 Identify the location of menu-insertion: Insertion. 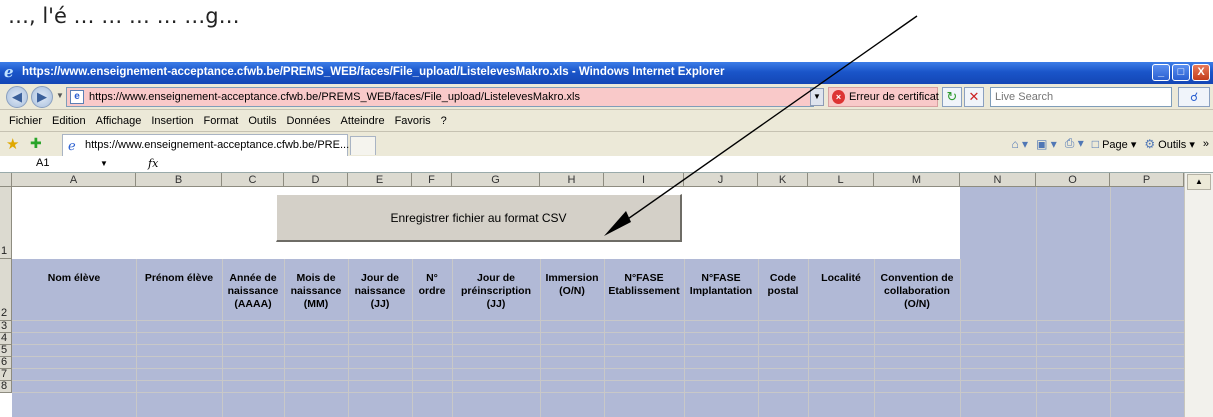
(172, 121).